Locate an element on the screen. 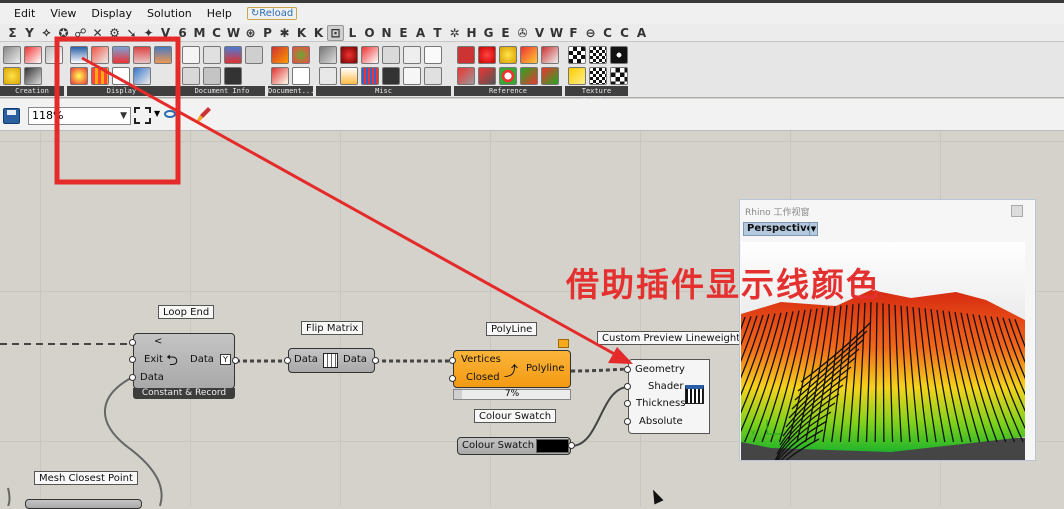  arrow-head-icon is located at coordinates (620, 355).